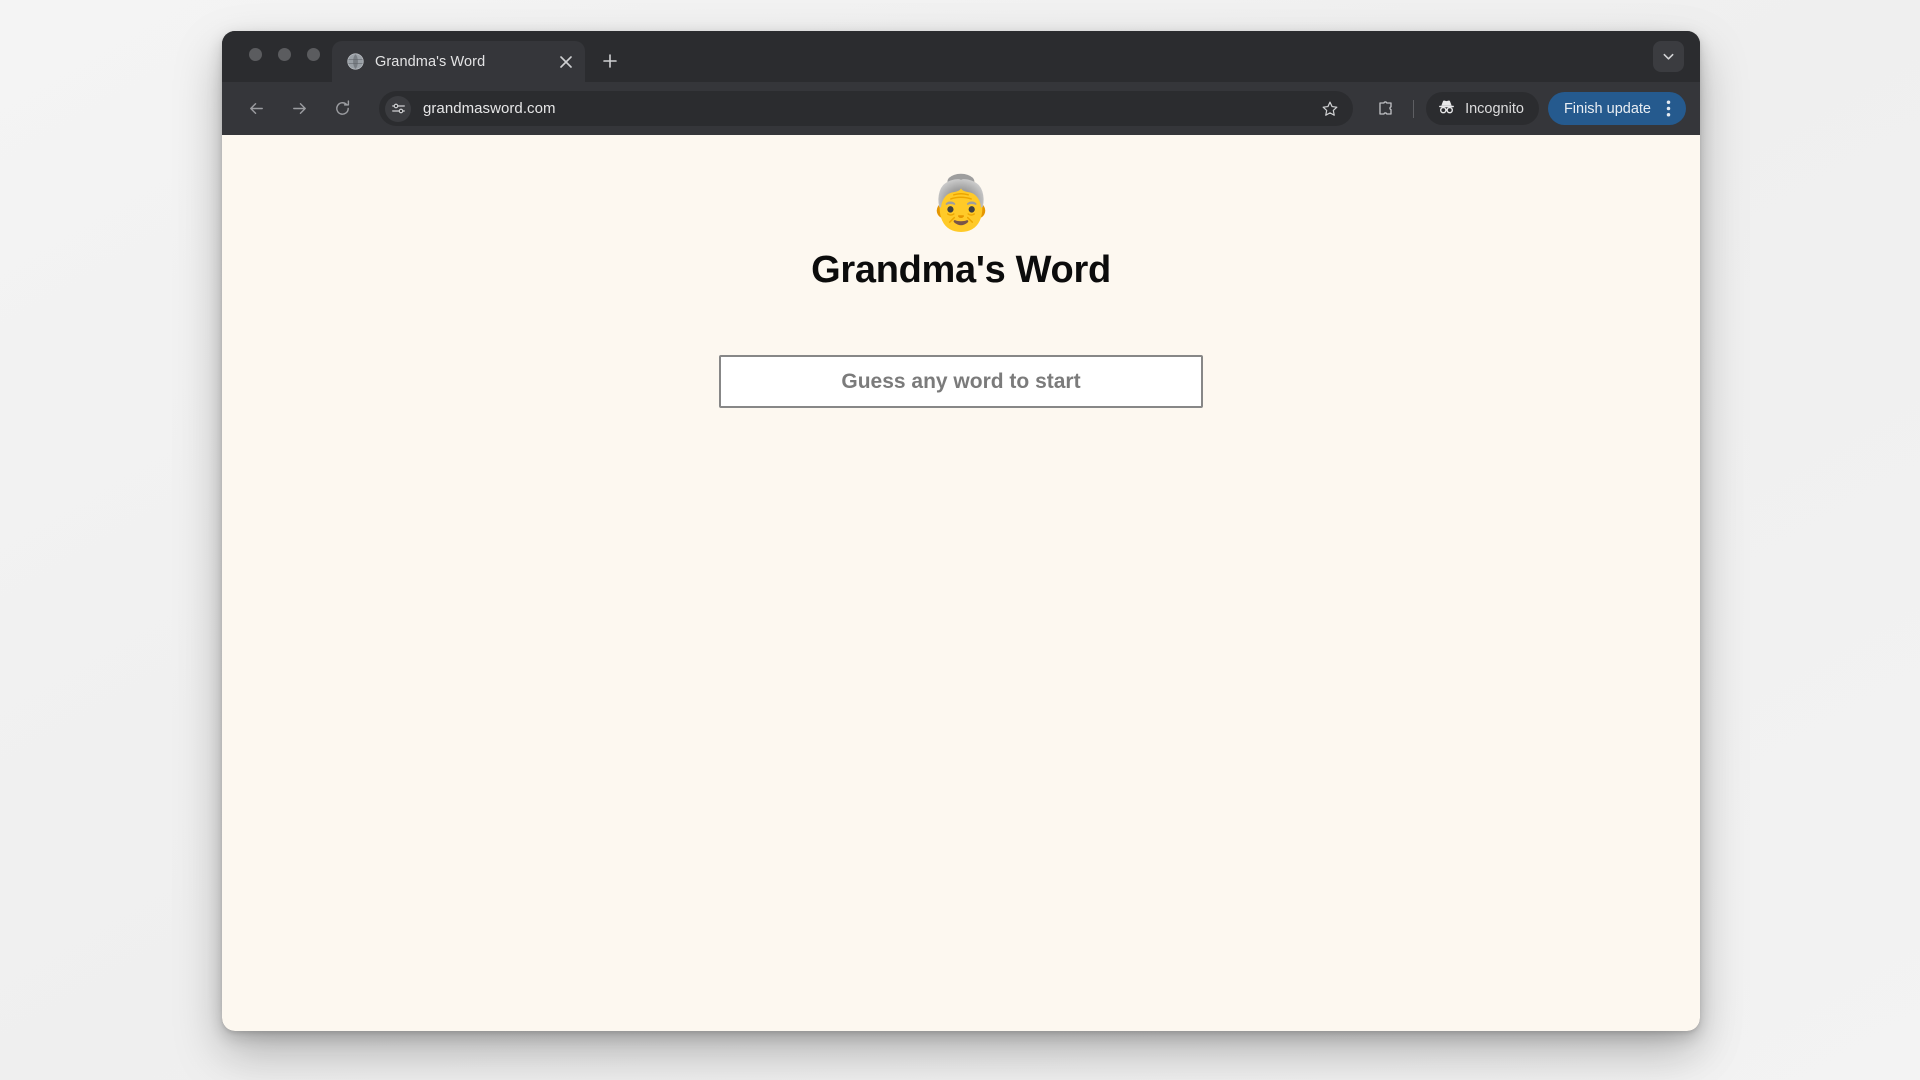  I want to click on incognito-indicator: Incognito, so click(1482, 108).